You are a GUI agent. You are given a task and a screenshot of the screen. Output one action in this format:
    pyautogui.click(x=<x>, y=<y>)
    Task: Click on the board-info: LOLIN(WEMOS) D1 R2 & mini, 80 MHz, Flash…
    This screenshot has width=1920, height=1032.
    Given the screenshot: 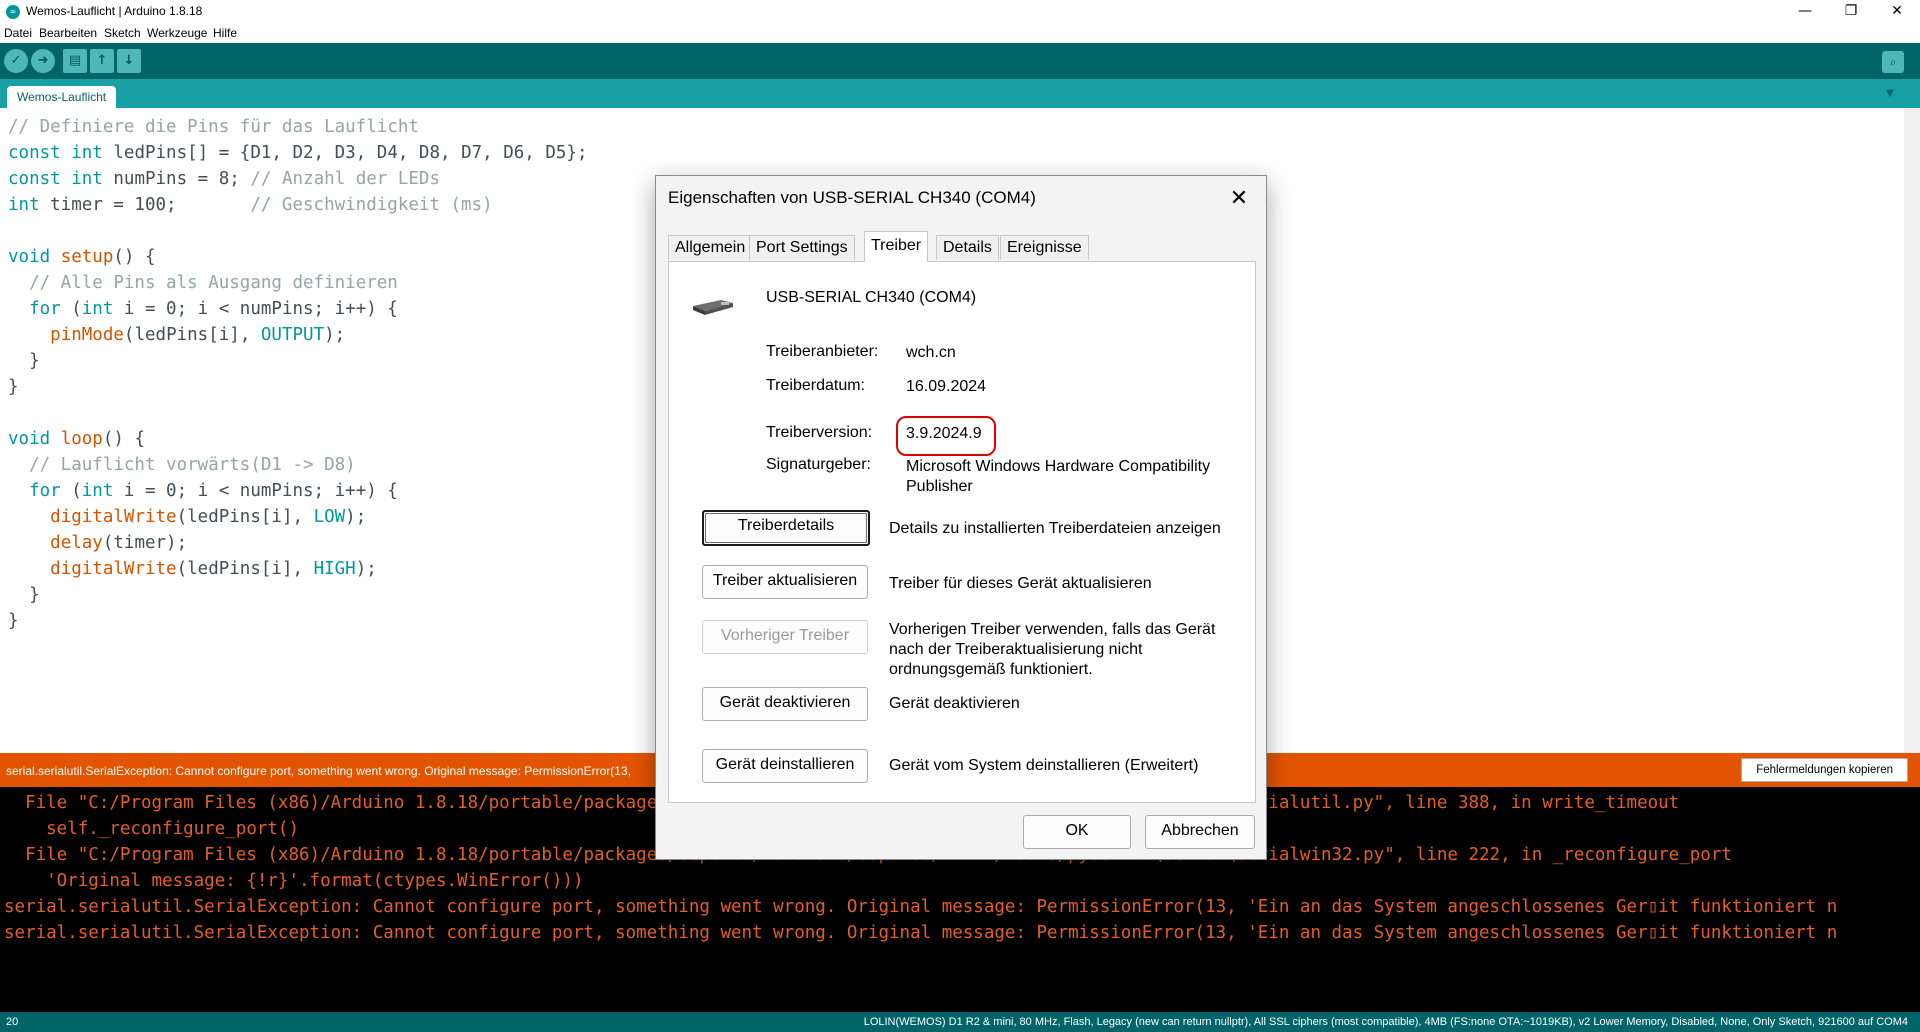 What is the action you would take?
    pyautogui.click(x=1385, y=1022)
    